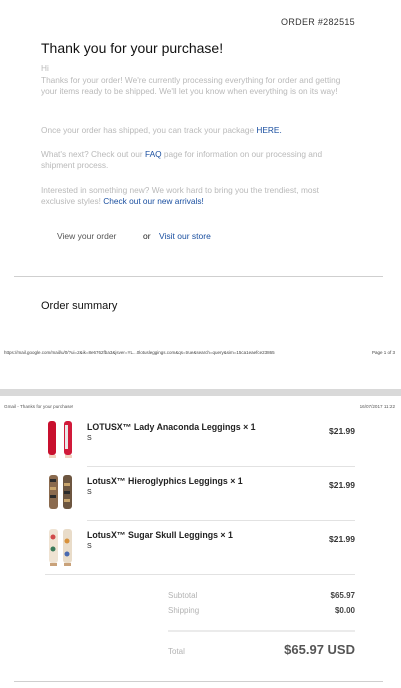  Describe the element at coordinates (60, 492) in the screenshot. I see `print-leggings-thumbnail-icon` at that location.